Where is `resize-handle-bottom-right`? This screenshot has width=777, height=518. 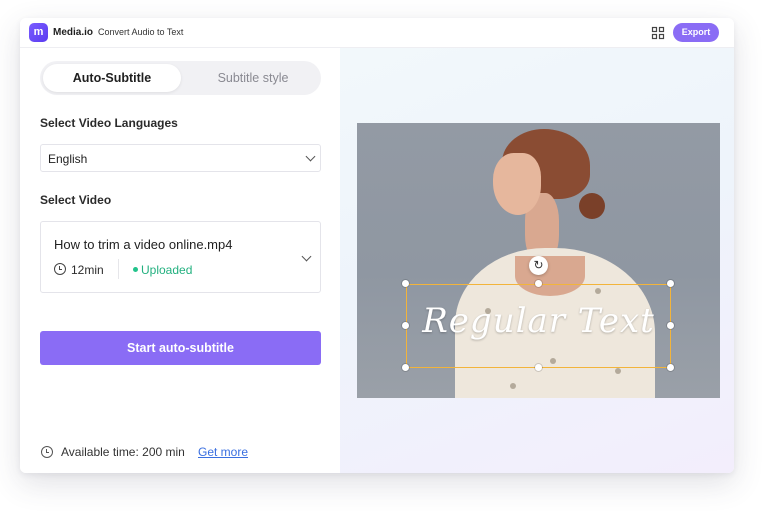
resize-handle-bottom-right is located at coordinates (670, 367).